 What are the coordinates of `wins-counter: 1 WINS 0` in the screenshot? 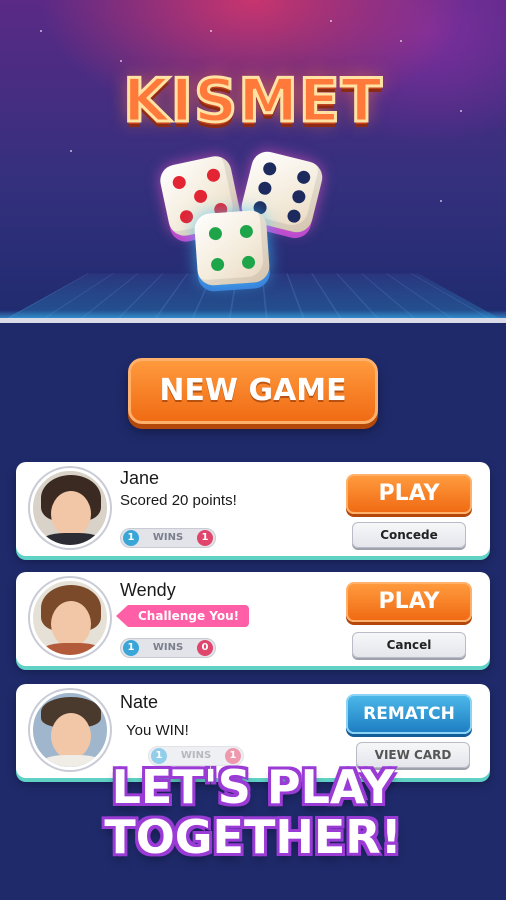 It's located at (168, 648).